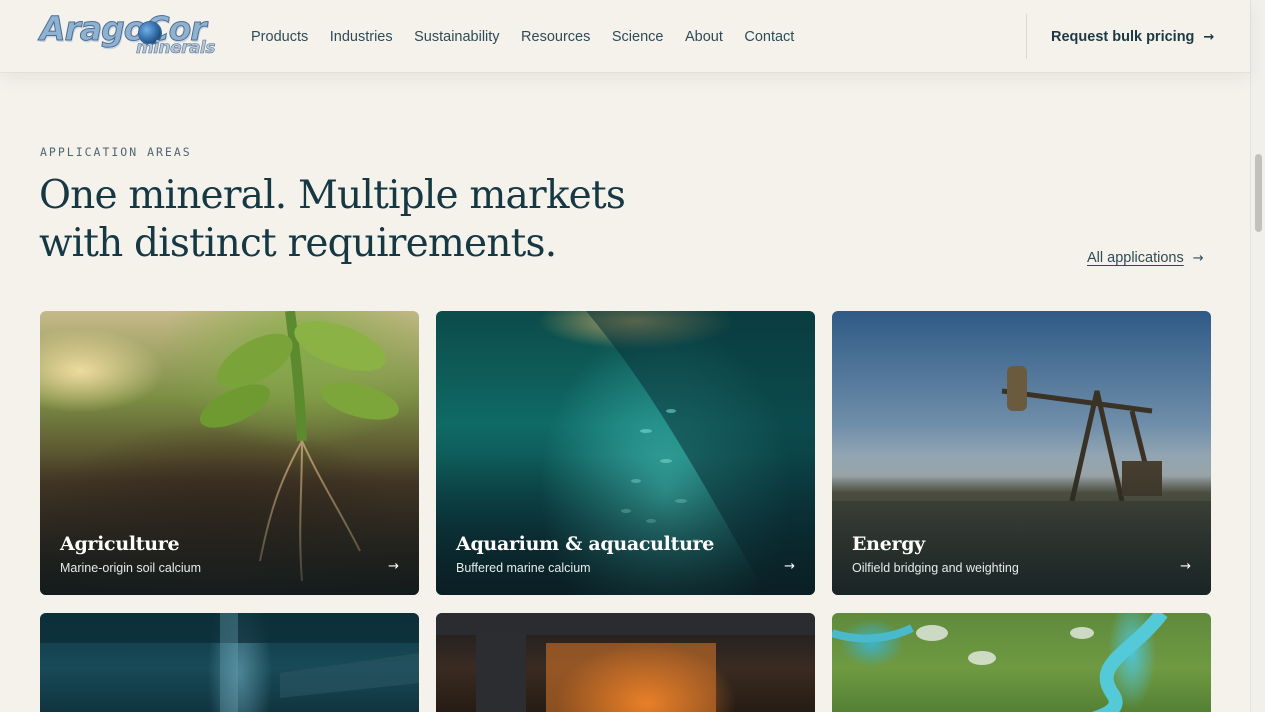  I want to click on nav-industries: Industries, so click(361, 37).